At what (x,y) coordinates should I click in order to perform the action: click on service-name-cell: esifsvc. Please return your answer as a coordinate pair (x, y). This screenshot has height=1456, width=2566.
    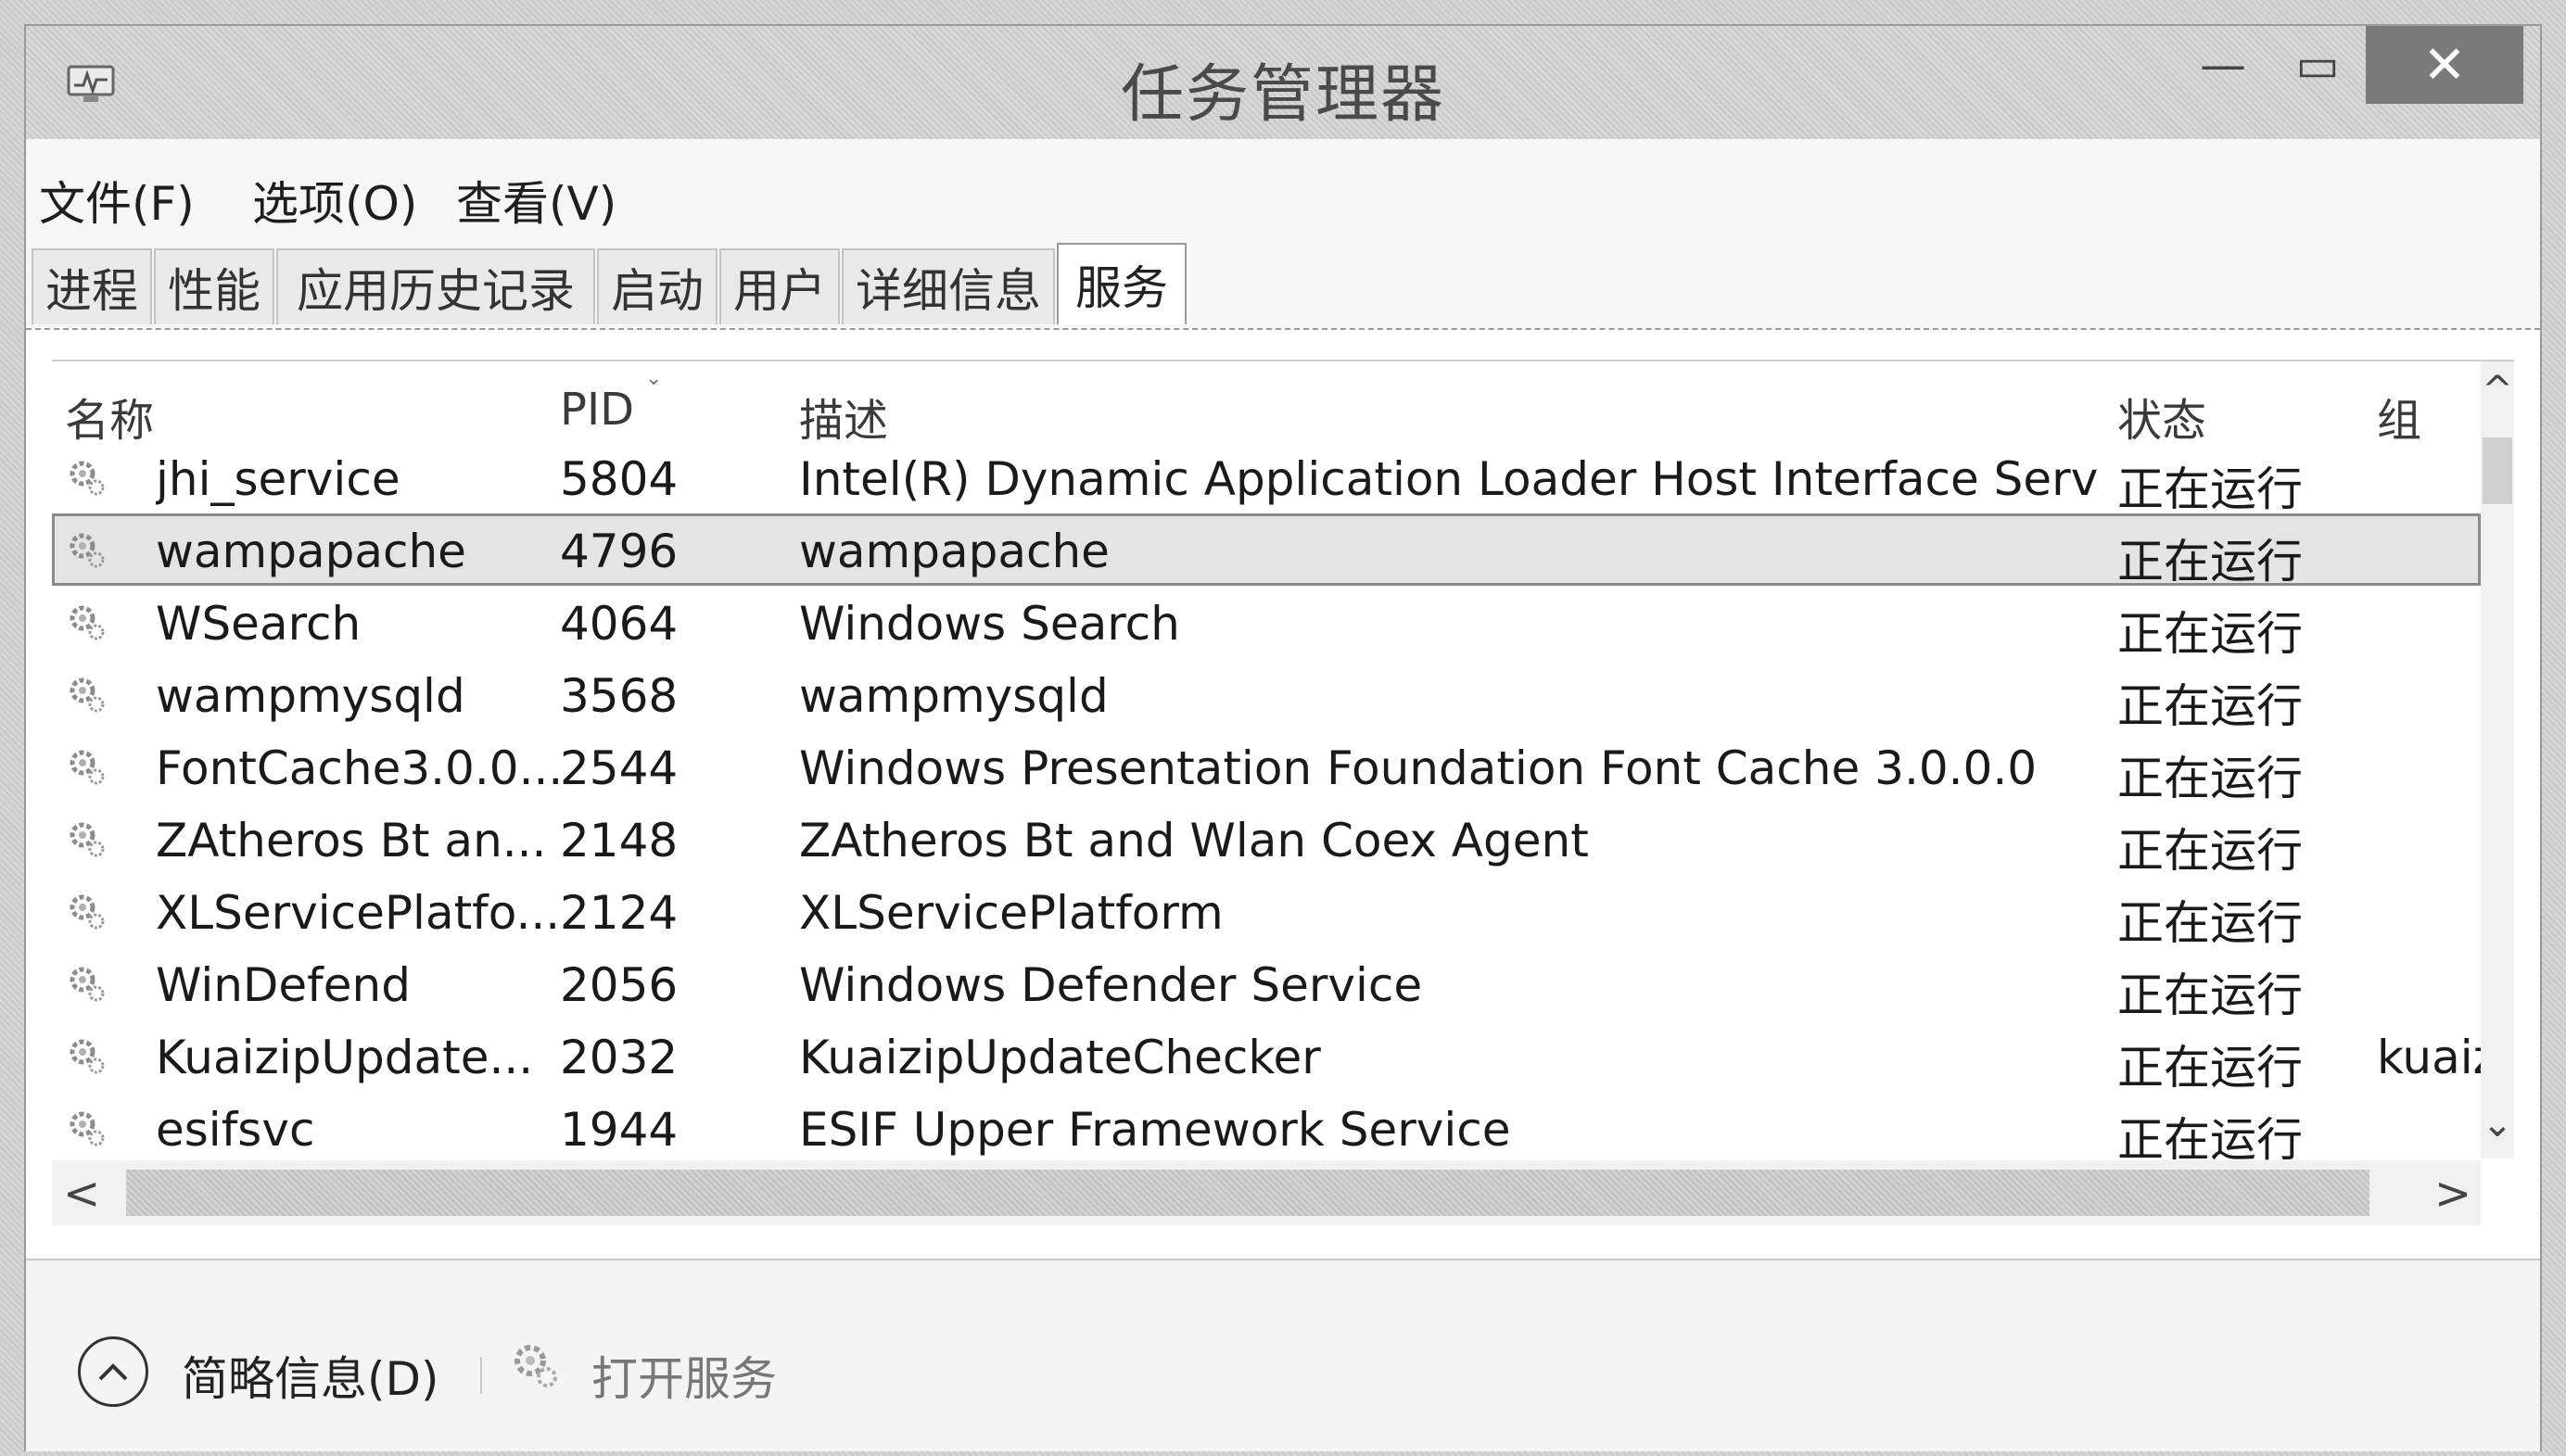
    Looking at the image, I should click on (235, 1130).